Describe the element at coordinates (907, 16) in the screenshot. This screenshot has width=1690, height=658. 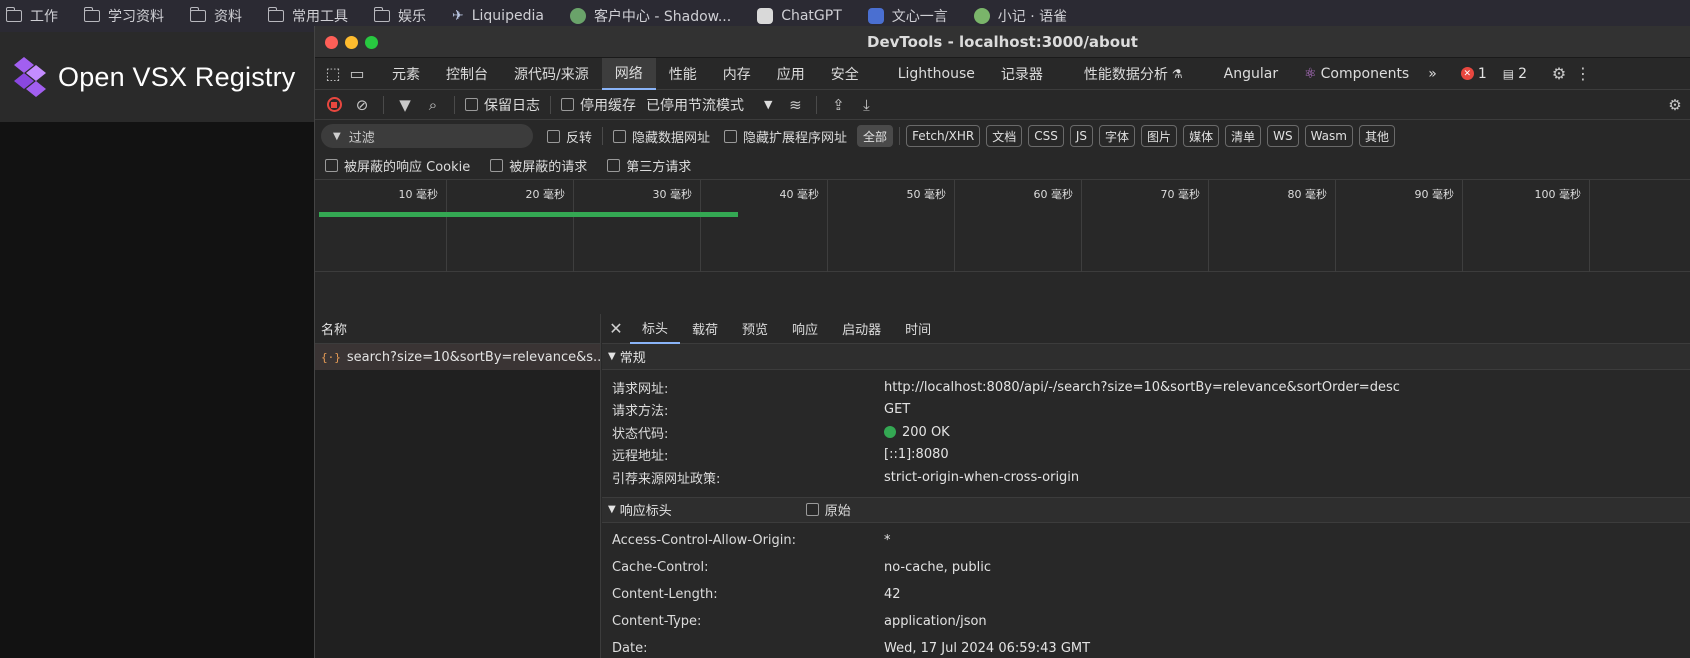
I see `bookmark-wenxin: 文心一言` at that location.